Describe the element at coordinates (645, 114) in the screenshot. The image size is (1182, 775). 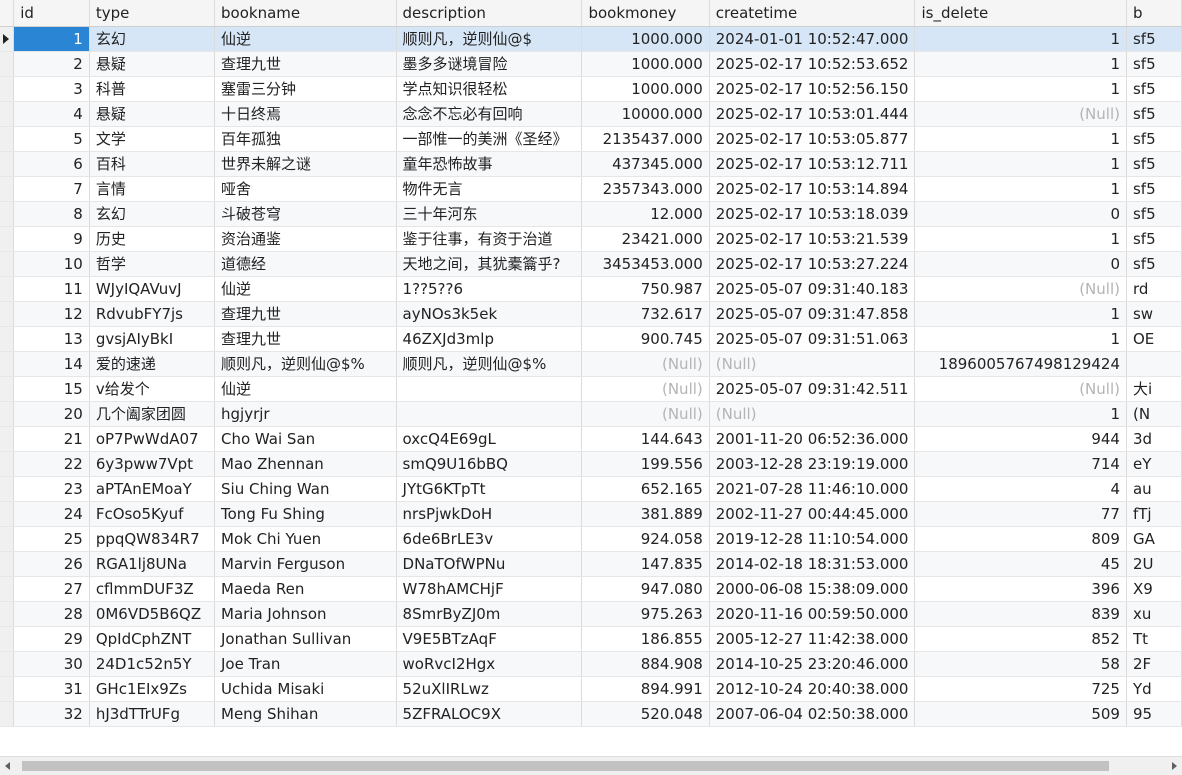
I see `cell-bookmoney: 10000.000` at that location.